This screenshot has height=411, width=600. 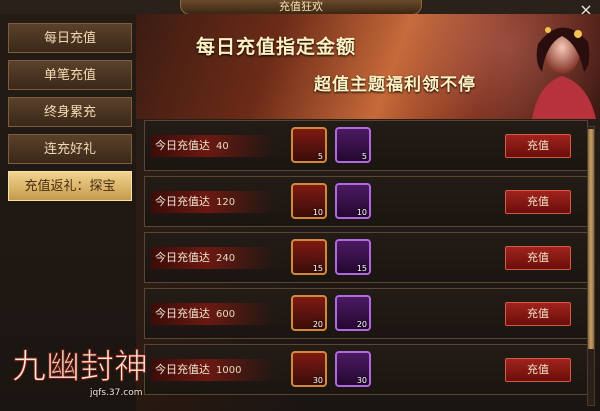 I want to click on row-label: 今日充值达 120, so click(x=213, y=202).